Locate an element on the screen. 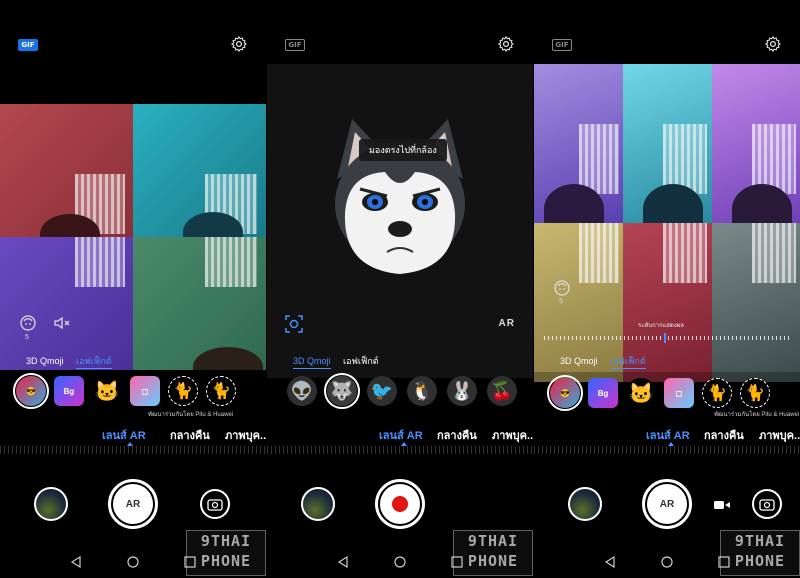 This screenshot has width=800, height=578. shutter-row is located at coordinates (400, 508).